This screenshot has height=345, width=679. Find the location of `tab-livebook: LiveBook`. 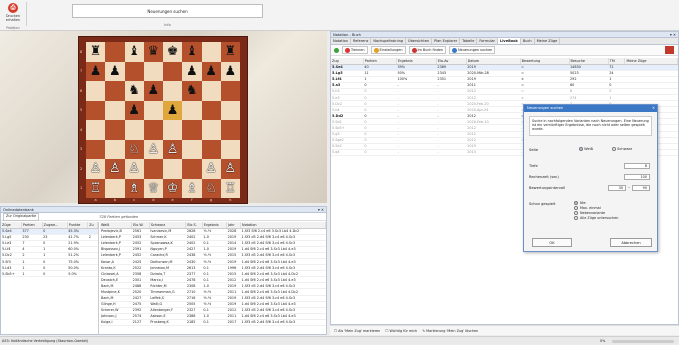

tab-livebook: LiveBook is located at coordinates (509, 41).